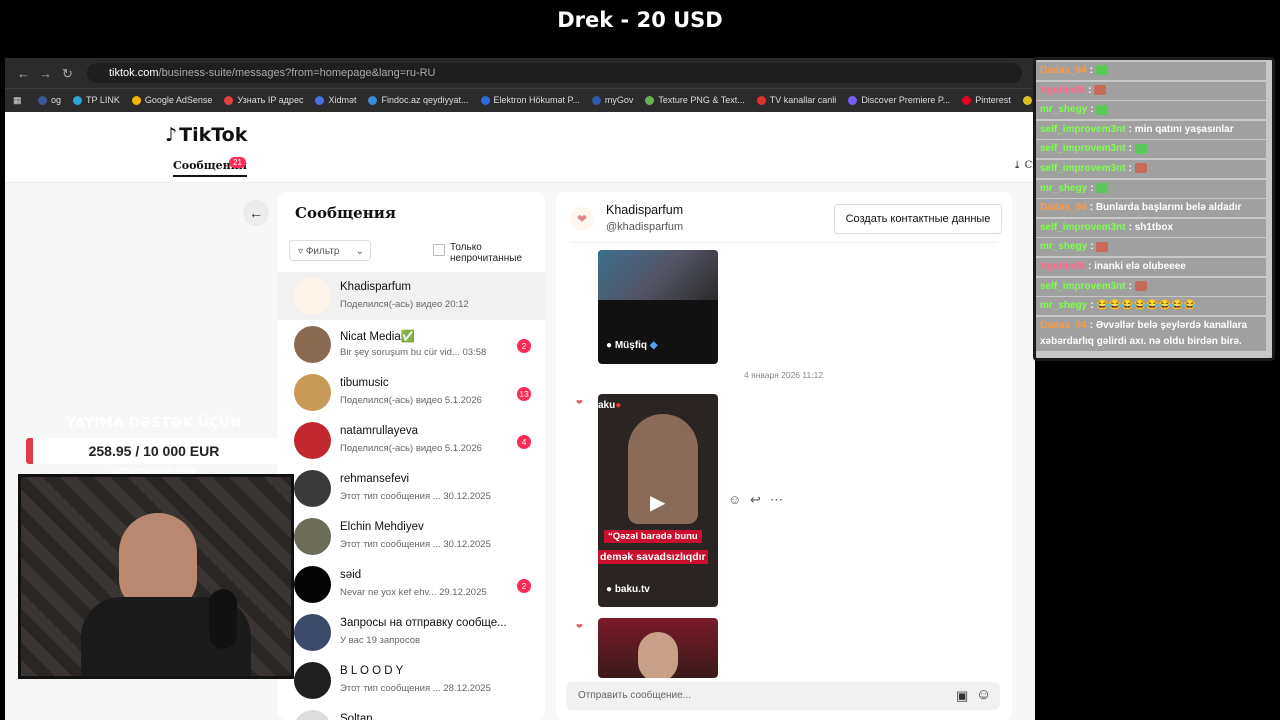 This screenshot has height=720, width=1280. What do you see at coordinates (755, 500) in the screenshot?
I see `reply-icon: ↩` at bounding box center [755, 500].